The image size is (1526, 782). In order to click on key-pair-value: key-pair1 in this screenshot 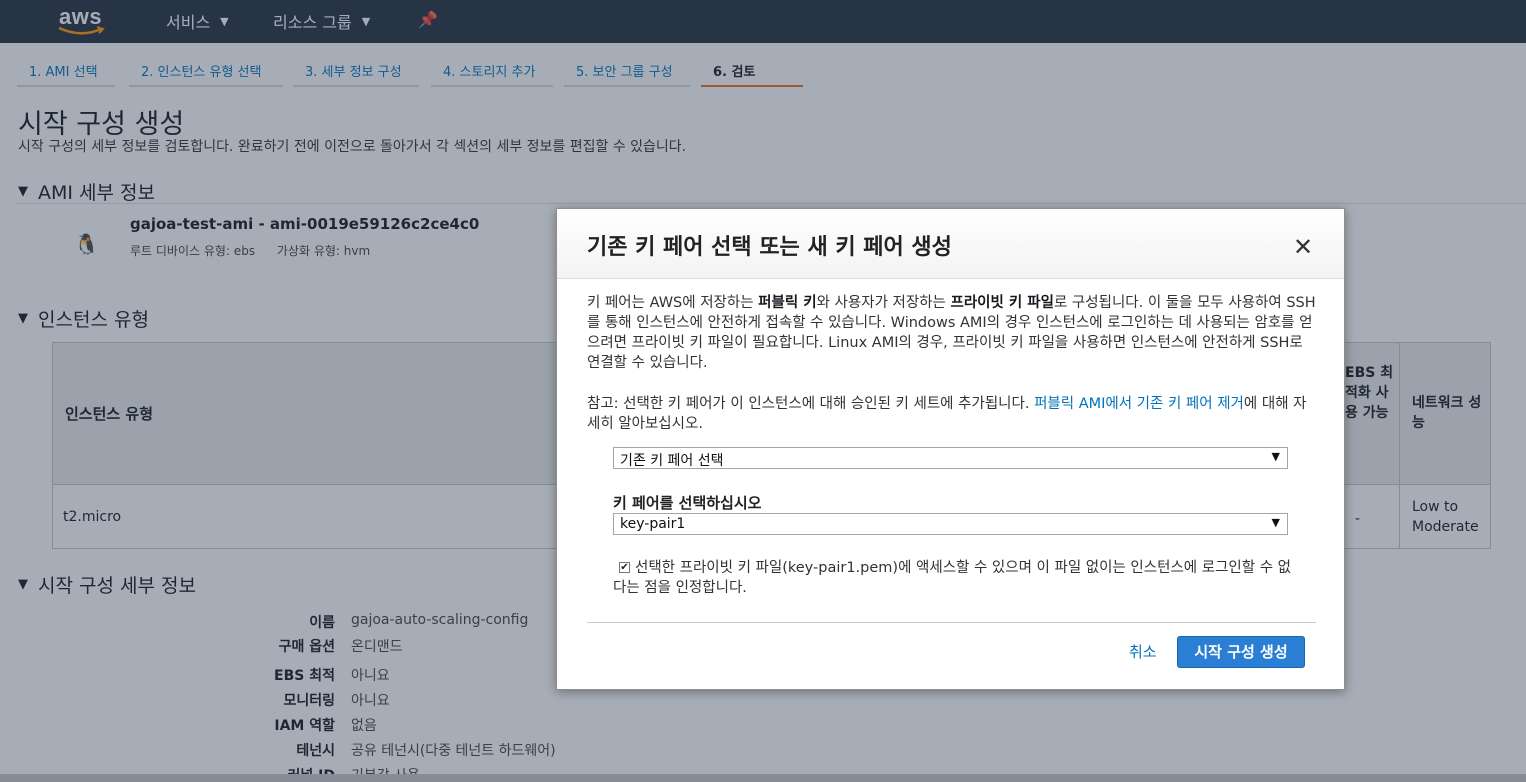, I will do `click(653, 524)`.